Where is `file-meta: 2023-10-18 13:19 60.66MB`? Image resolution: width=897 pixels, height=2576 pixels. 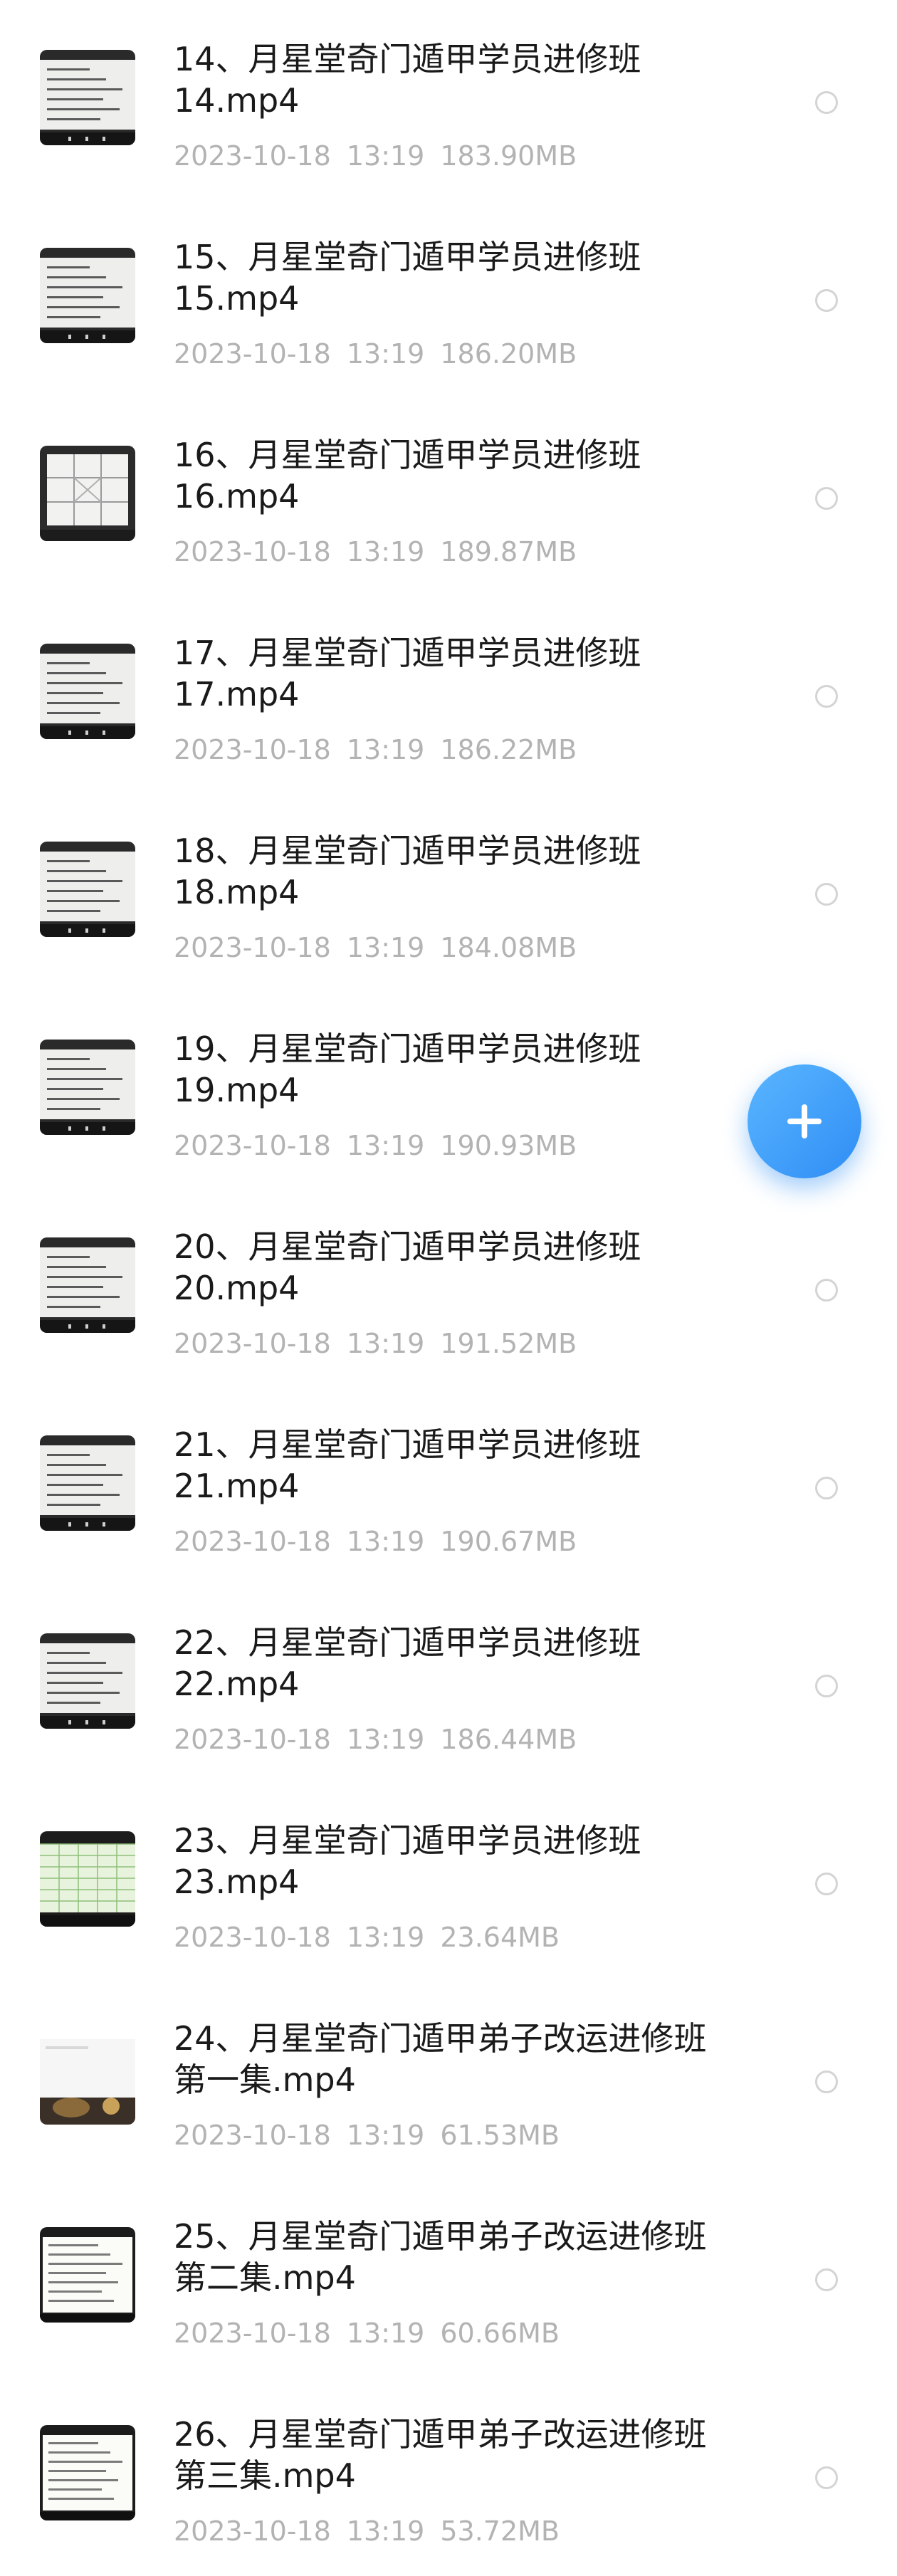
file-meta: 2023-10-18 13:19 60.66MB is located at coordinates (367, 2333).